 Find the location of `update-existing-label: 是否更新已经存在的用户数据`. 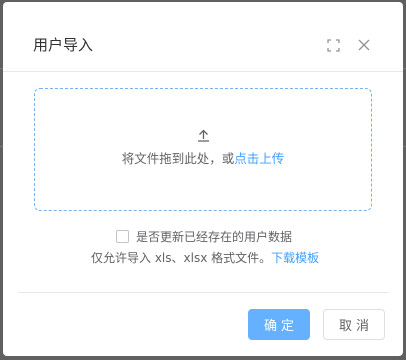

update-existing-label: 是否更新已经存在的用户数据 is located at coordinates (214, 236).